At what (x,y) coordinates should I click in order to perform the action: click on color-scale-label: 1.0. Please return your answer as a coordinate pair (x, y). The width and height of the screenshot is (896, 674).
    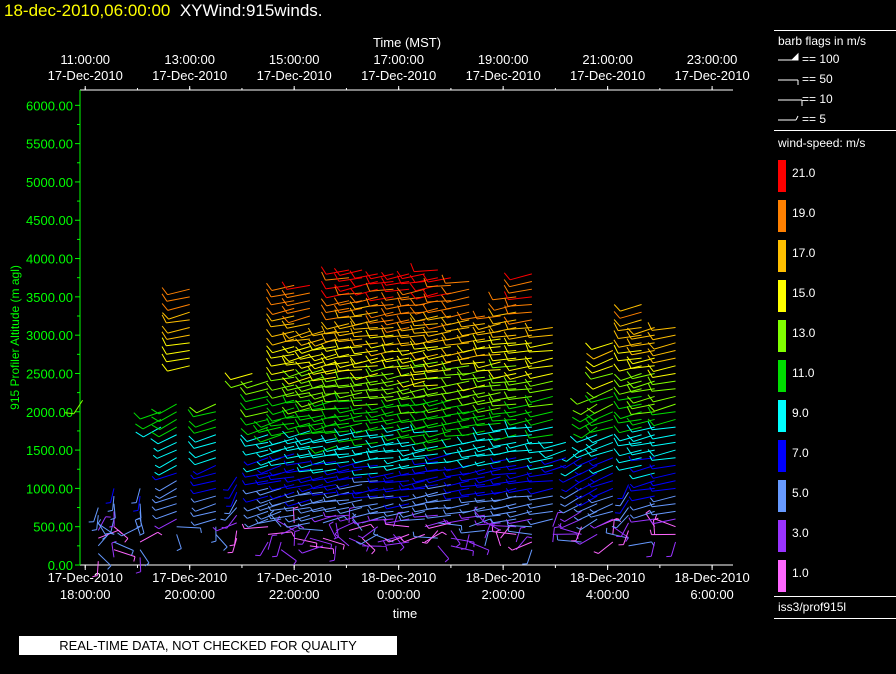
    Looking at the image, I should click on (800, 573).